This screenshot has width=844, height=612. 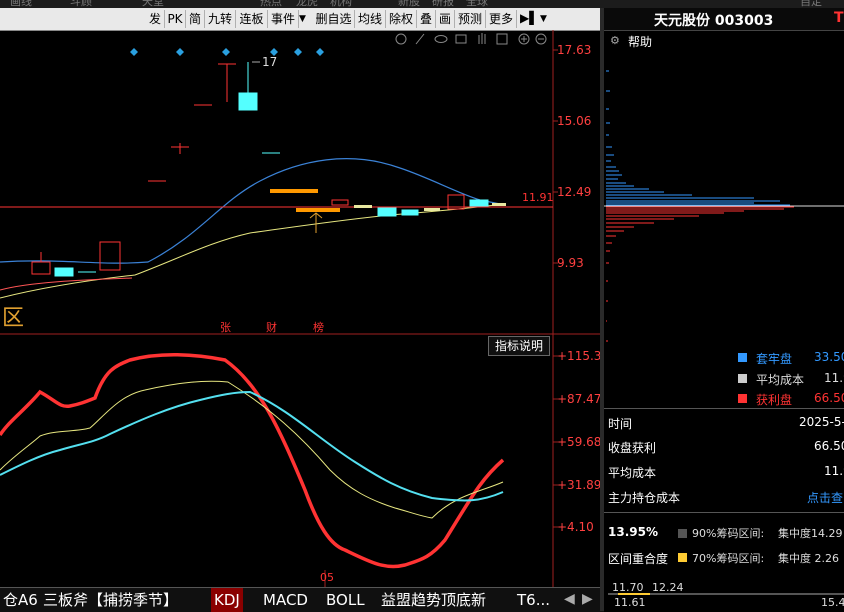 I want to click on toolbar-delete-watchlist-button: 删自选, so click(x=334, y=19).